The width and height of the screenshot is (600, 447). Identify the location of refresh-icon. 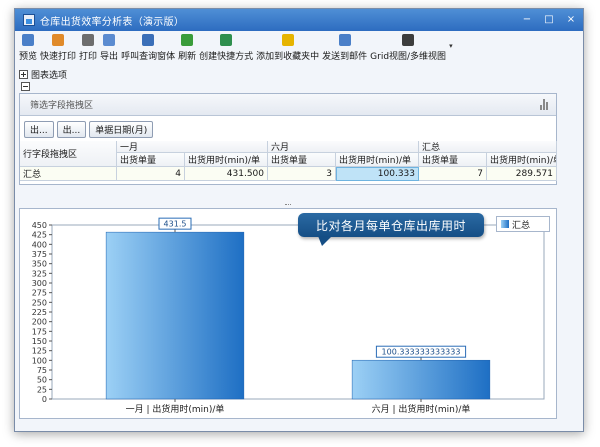
(187, 40).